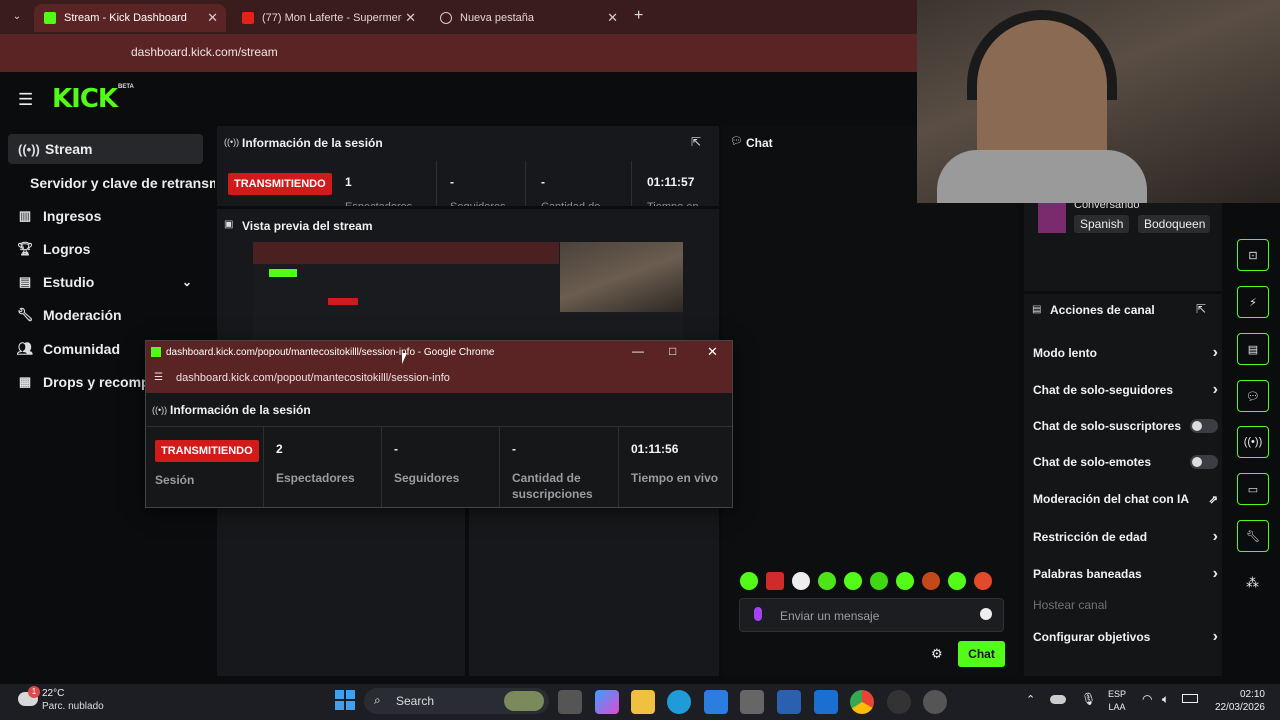 The height and width of the screenshot is (720, 1280). What do you see at coordinates (105, 249) in the screenshot?
I see `sidebar-item-logros: 🏆︎ Logros` at bounding box center [105, 249].